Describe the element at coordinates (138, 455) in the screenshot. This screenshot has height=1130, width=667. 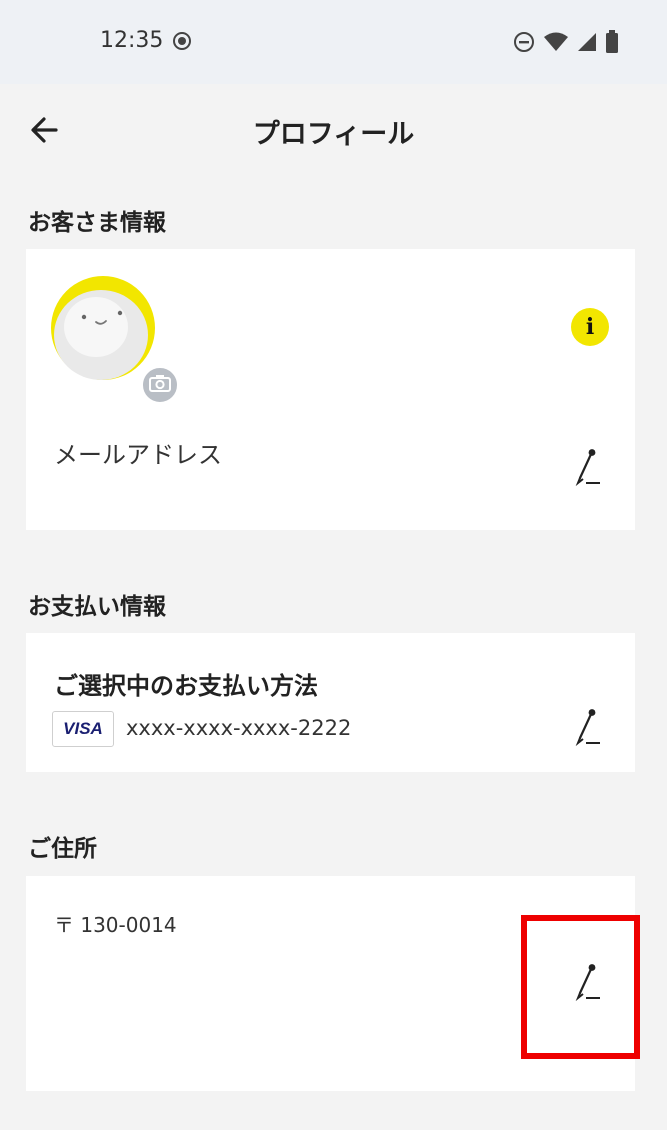
I see `email-label: メールアドレス` at that location.